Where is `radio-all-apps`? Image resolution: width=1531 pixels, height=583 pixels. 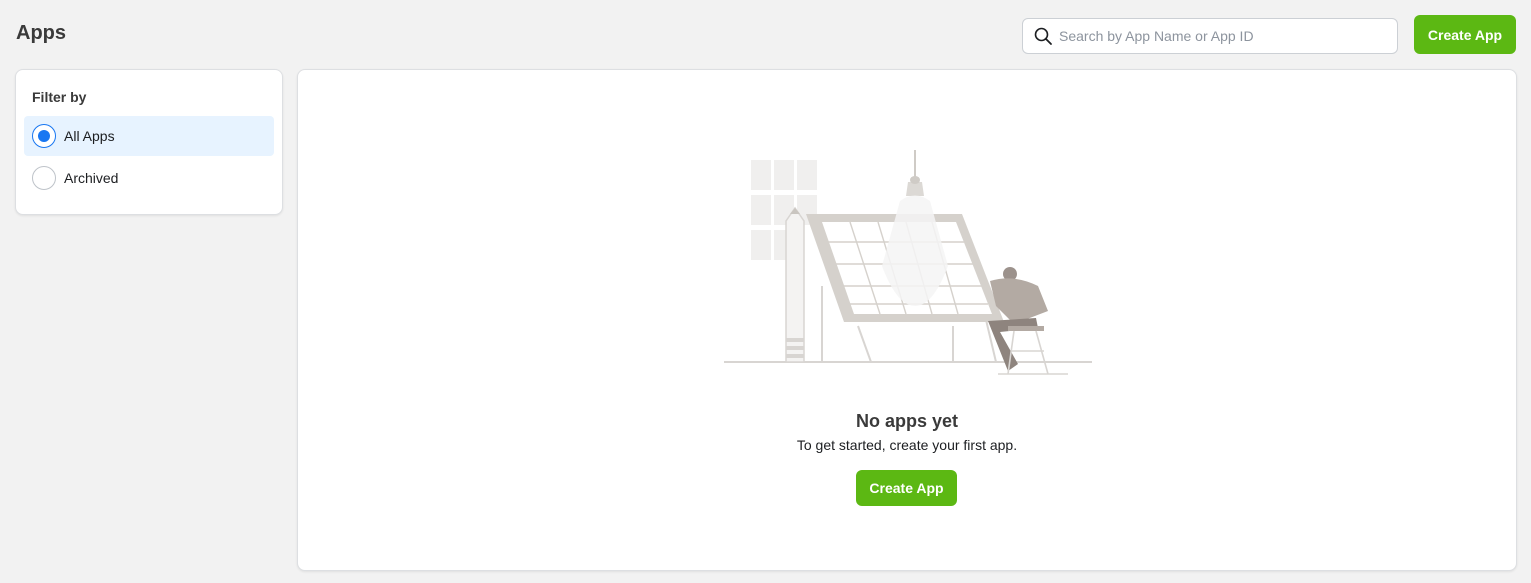
radio-all-apps is located at coordinates (44, 136).